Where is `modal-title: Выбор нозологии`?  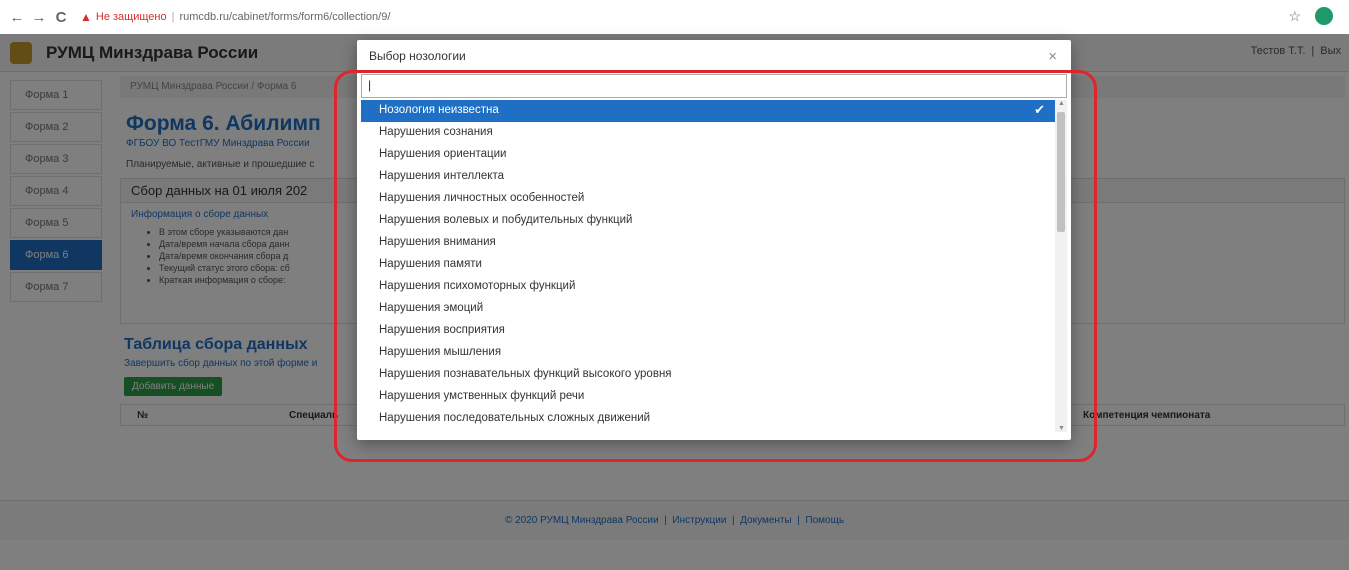 modal-title: Выбор нозологии is located at coordinates (417, 56).